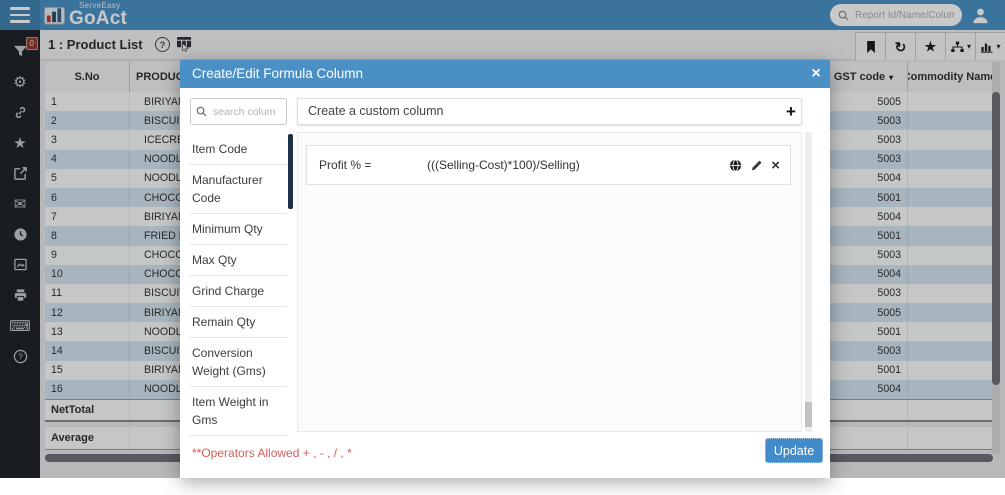 The image size is (1005, 495). Describe the element at coordinates (238, 189) in the screenshot. I see `modal-column-item: Manufacturer Code` at that location.